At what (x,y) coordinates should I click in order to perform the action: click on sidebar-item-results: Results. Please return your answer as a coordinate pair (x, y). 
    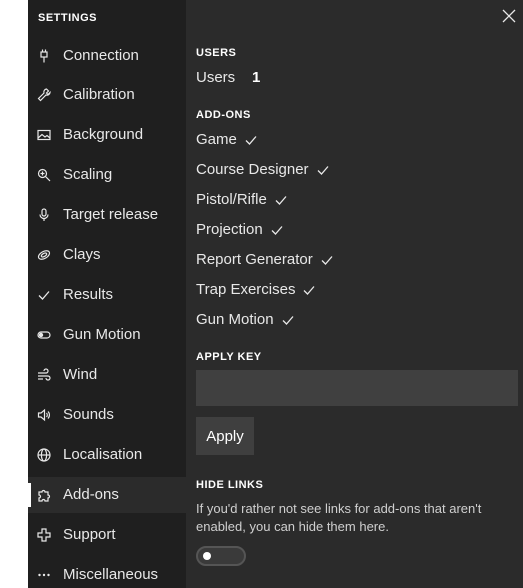
    Looking at the image, I should click on (107, 295).